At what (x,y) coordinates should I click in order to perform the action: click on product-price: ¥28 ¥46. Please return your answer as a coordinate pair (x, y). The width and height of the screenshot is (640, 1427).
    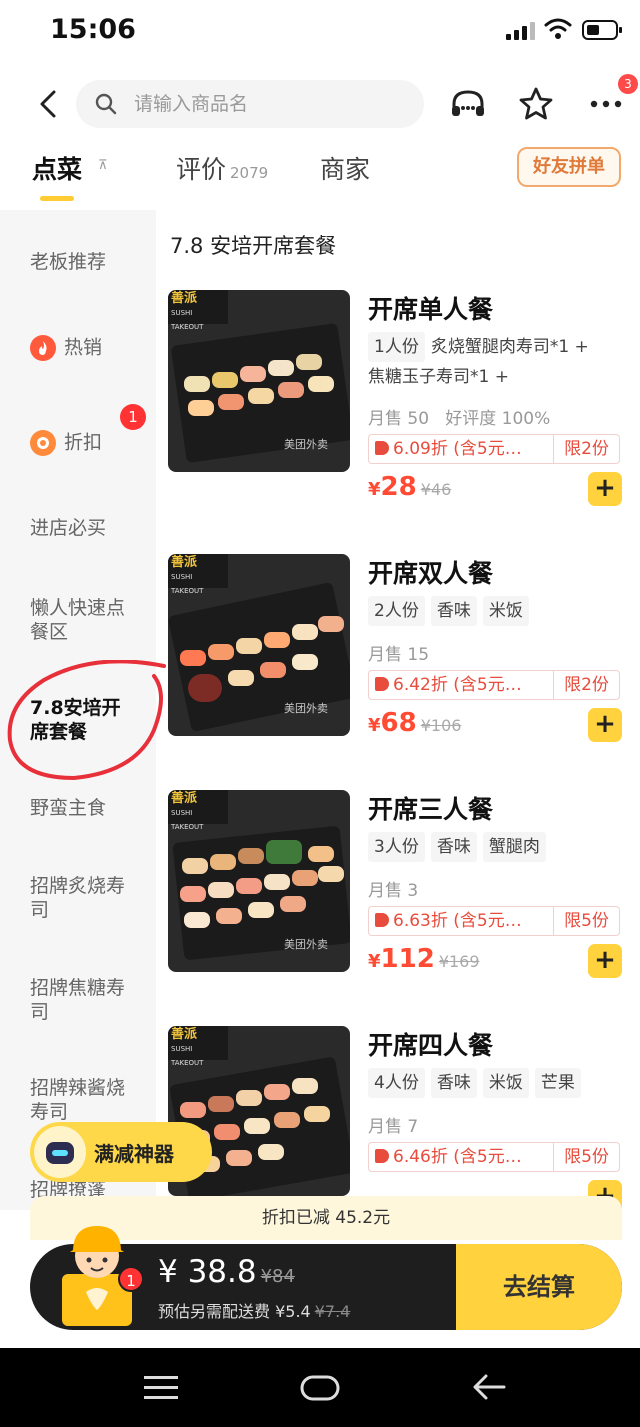
    Looking at the image, I should click on (410, 487).